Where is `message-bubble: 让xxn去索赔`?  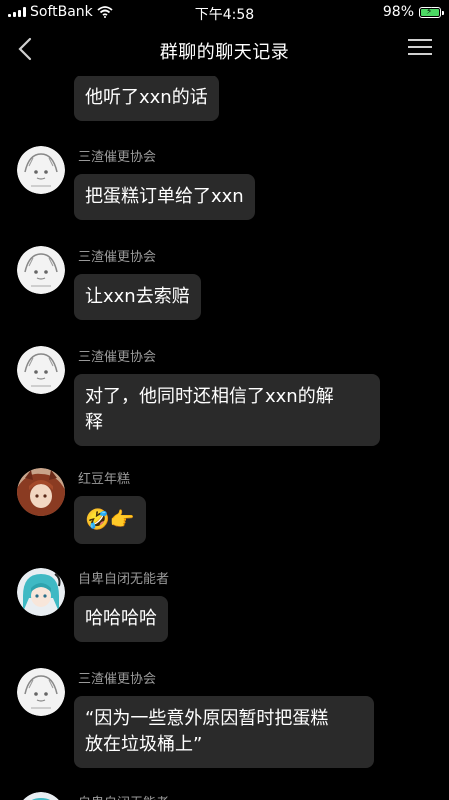
message-bubble: 让xxn去索赔 is located at coordinates (137, 297).